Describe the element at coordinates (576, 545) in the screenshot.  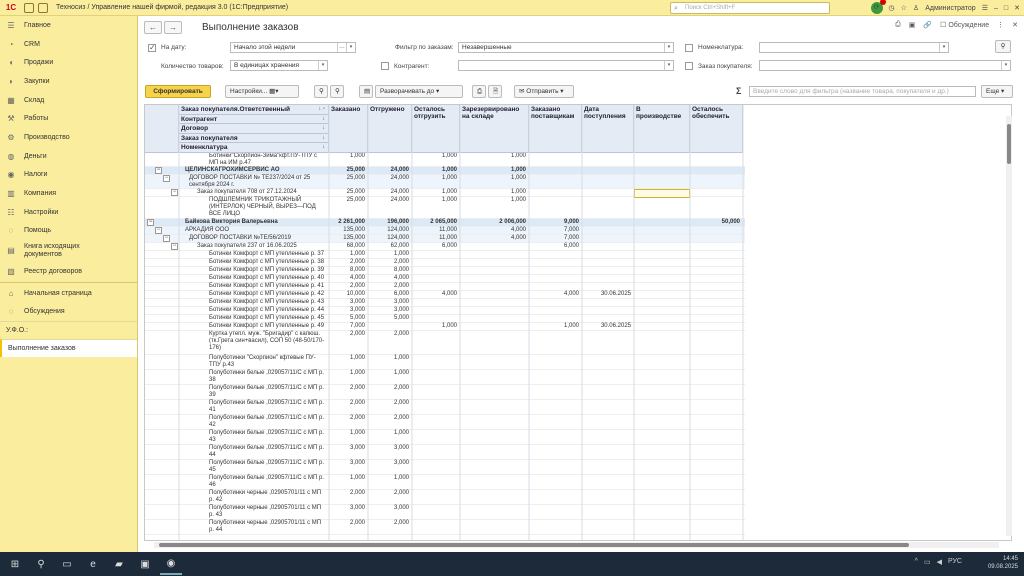
I see `horizontal-scrollbar` at that location.